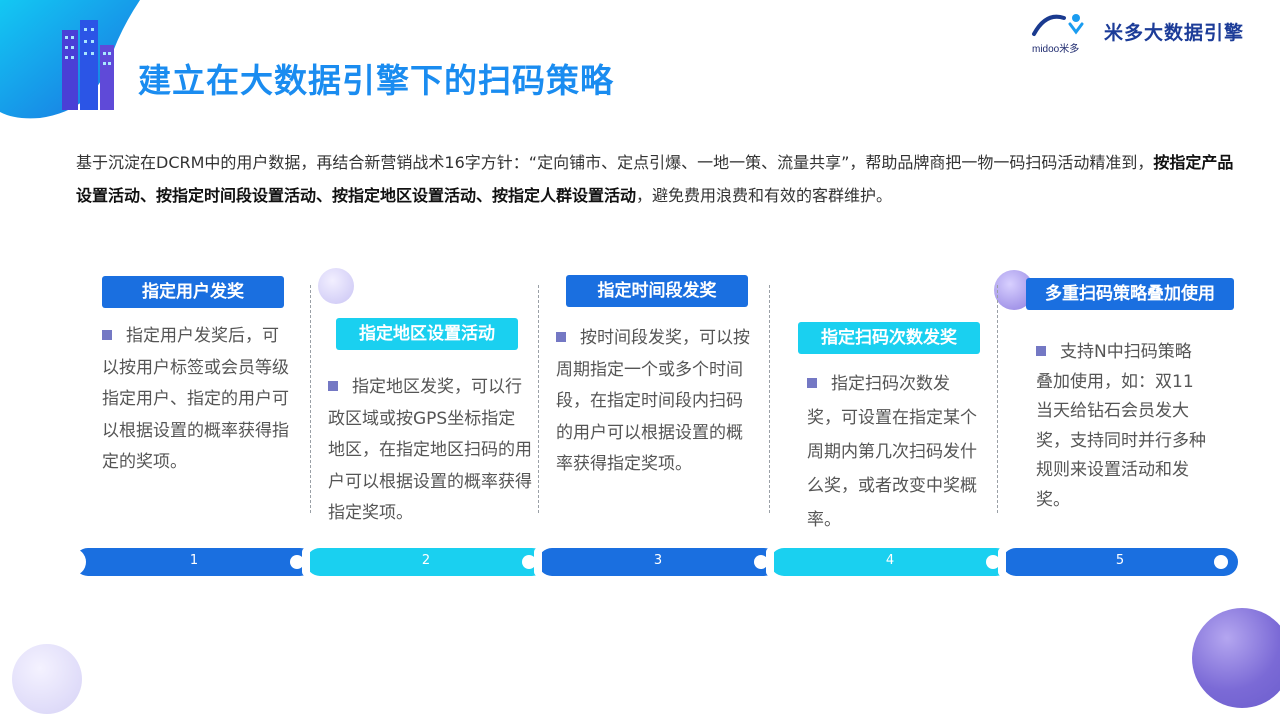 The width and height of the screenshot is (1280, 720). What do you see at coordinates (1130, 294) in the screenshot?
I see `step-5-label: 多重扫码策略叠加使用` at bounding box center [1130, 294].